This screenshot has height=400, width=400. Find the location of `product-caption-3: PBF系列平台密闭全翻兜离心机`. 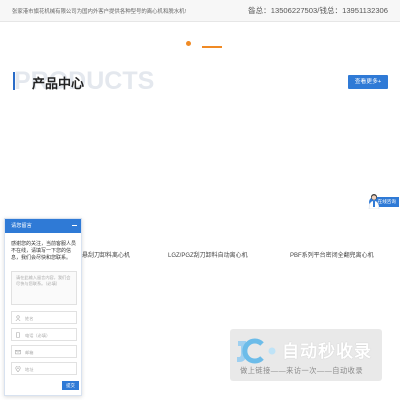

product-caption-3: PBF系列平台密闭全翻兜离心机 is located at coordinates (332, 254).